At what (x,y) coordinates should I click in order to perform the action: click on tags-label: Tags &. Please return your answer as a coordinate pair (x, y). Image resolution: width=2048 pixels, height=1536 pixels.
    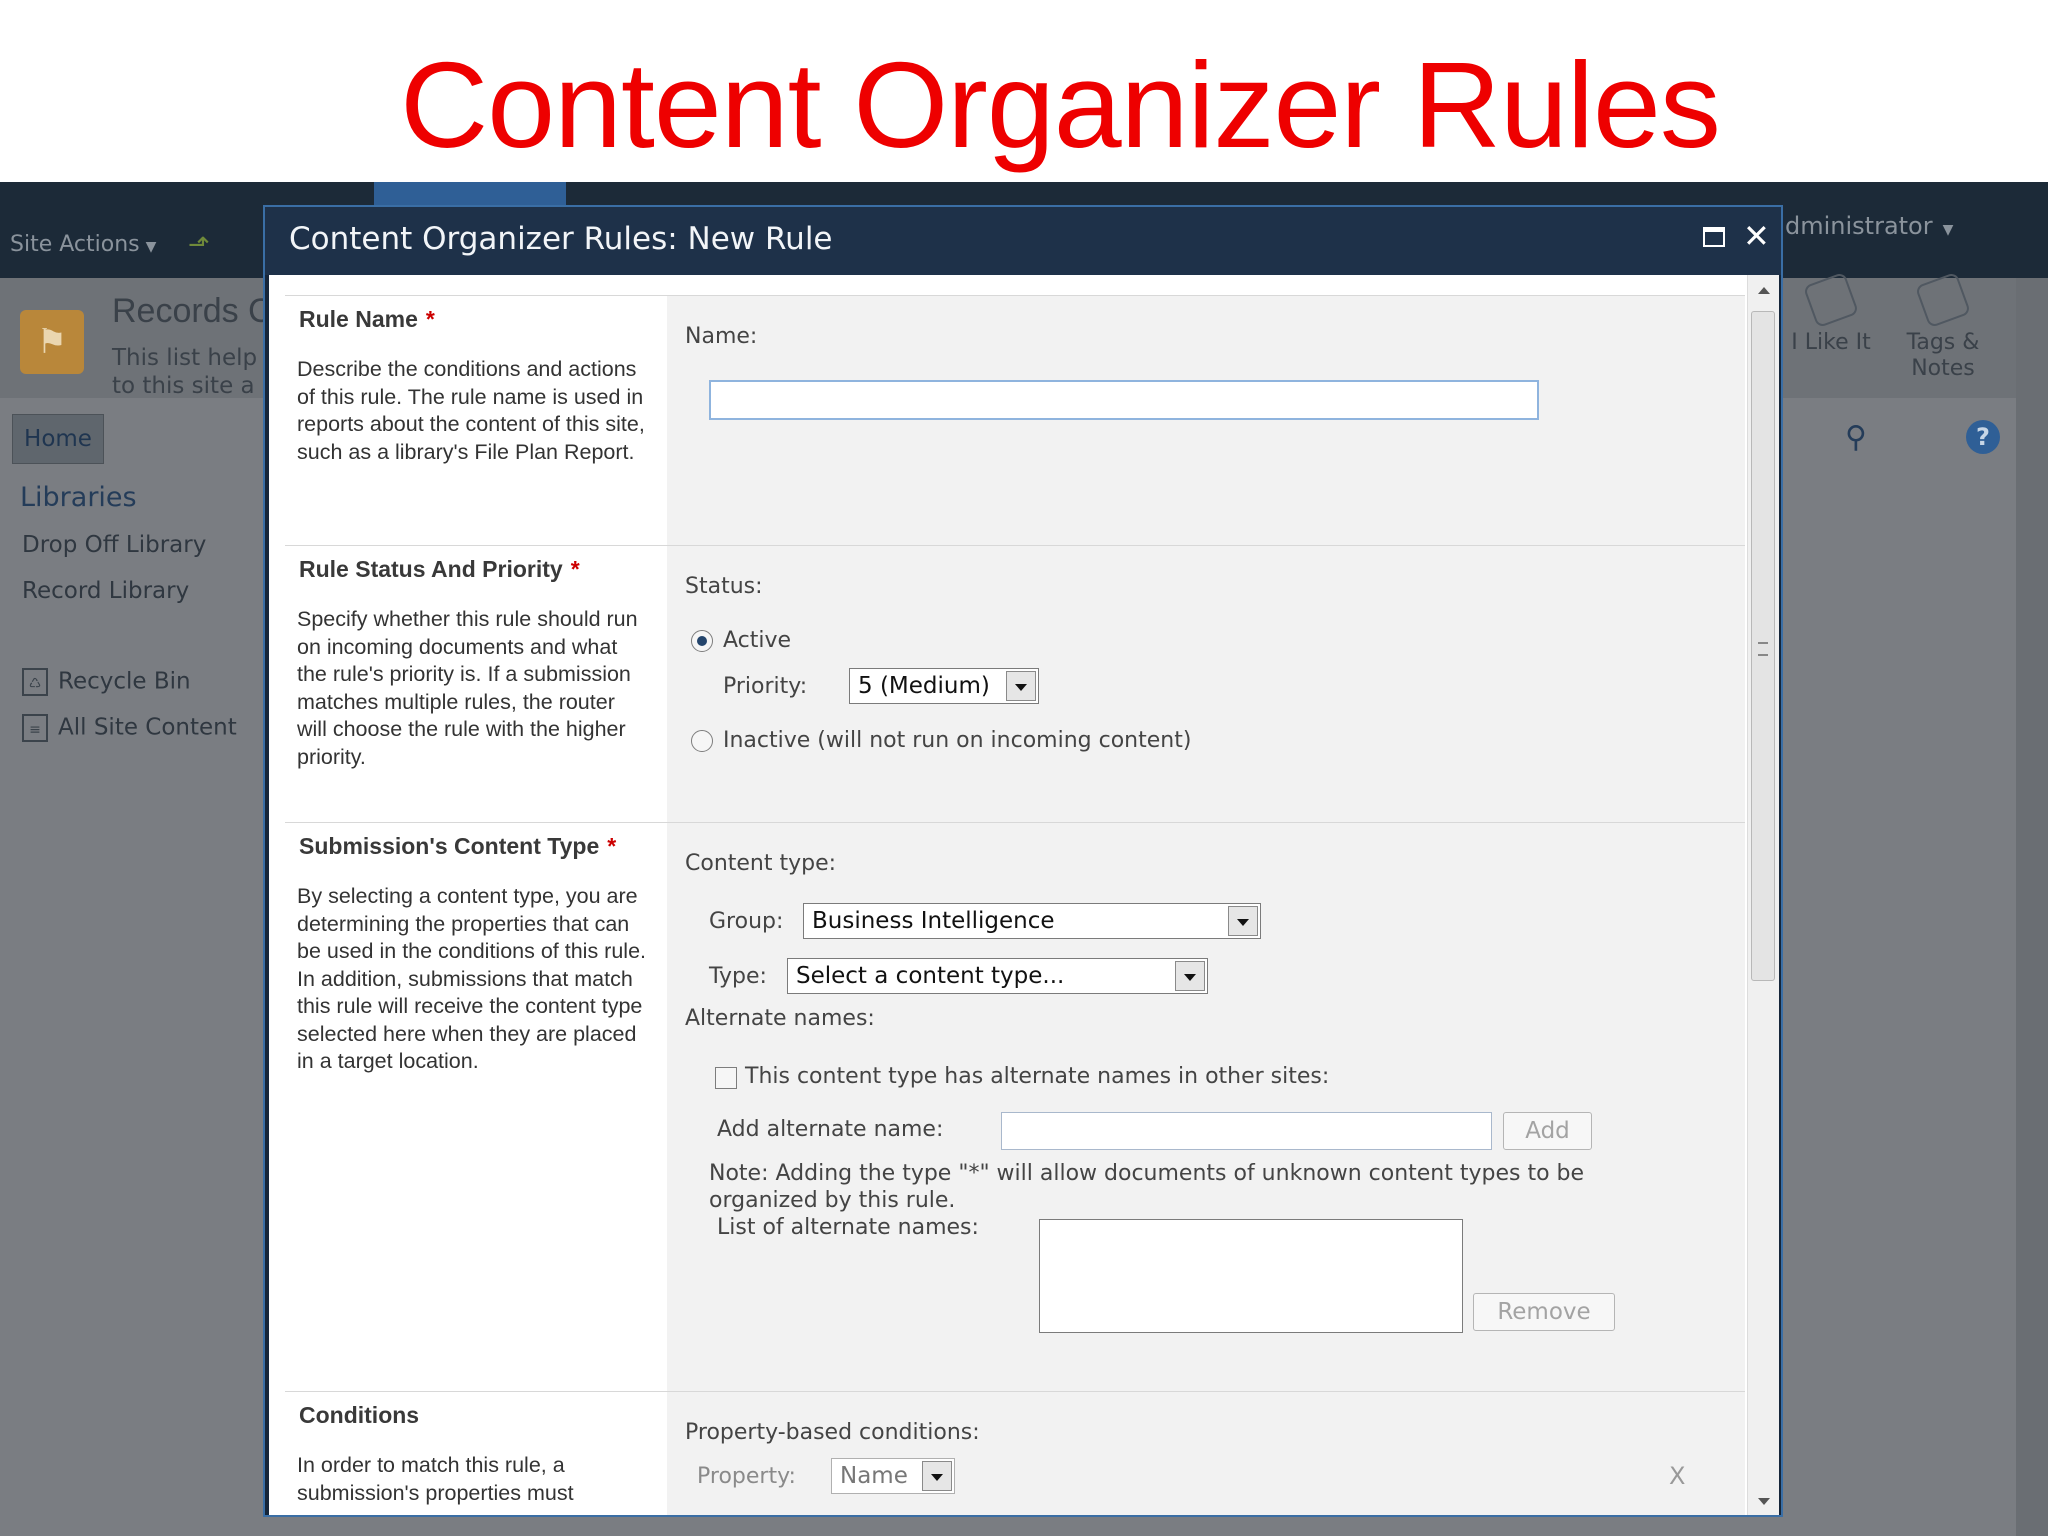
    Looking at the image, I should click on (1943, 342).